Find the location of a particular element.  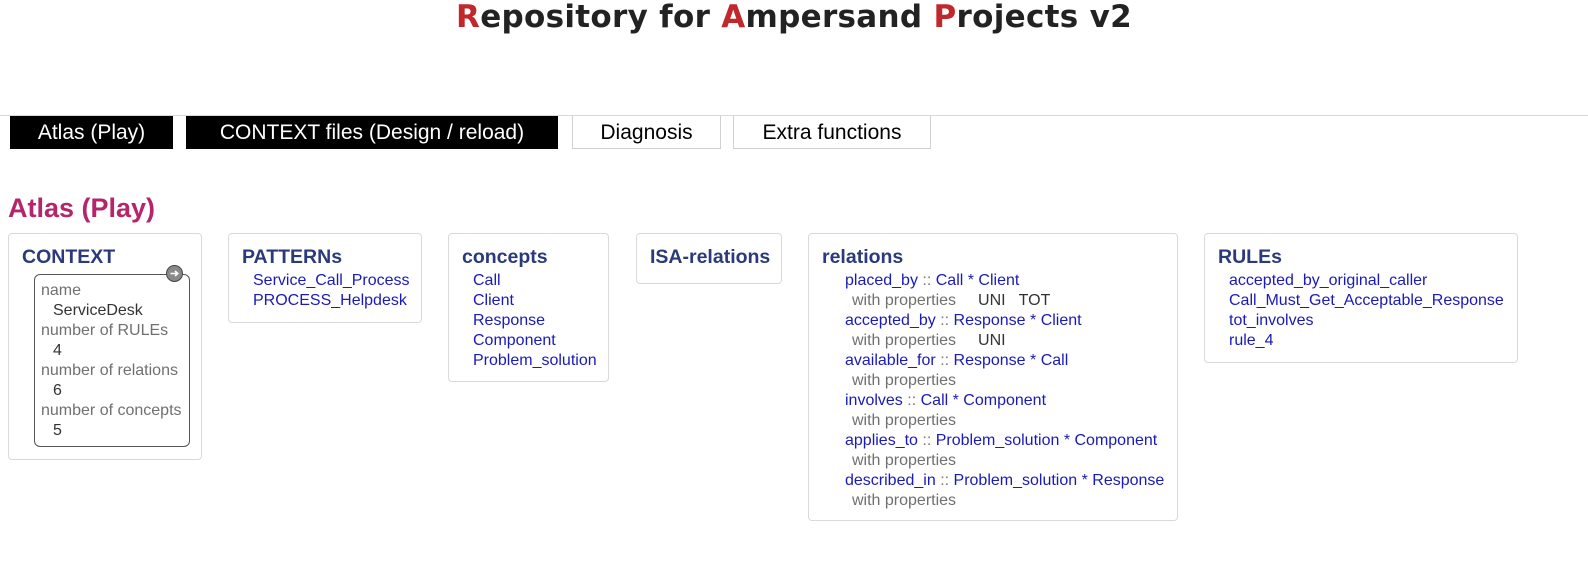

relation-name: applies_to is located at coordinates (881, 440).